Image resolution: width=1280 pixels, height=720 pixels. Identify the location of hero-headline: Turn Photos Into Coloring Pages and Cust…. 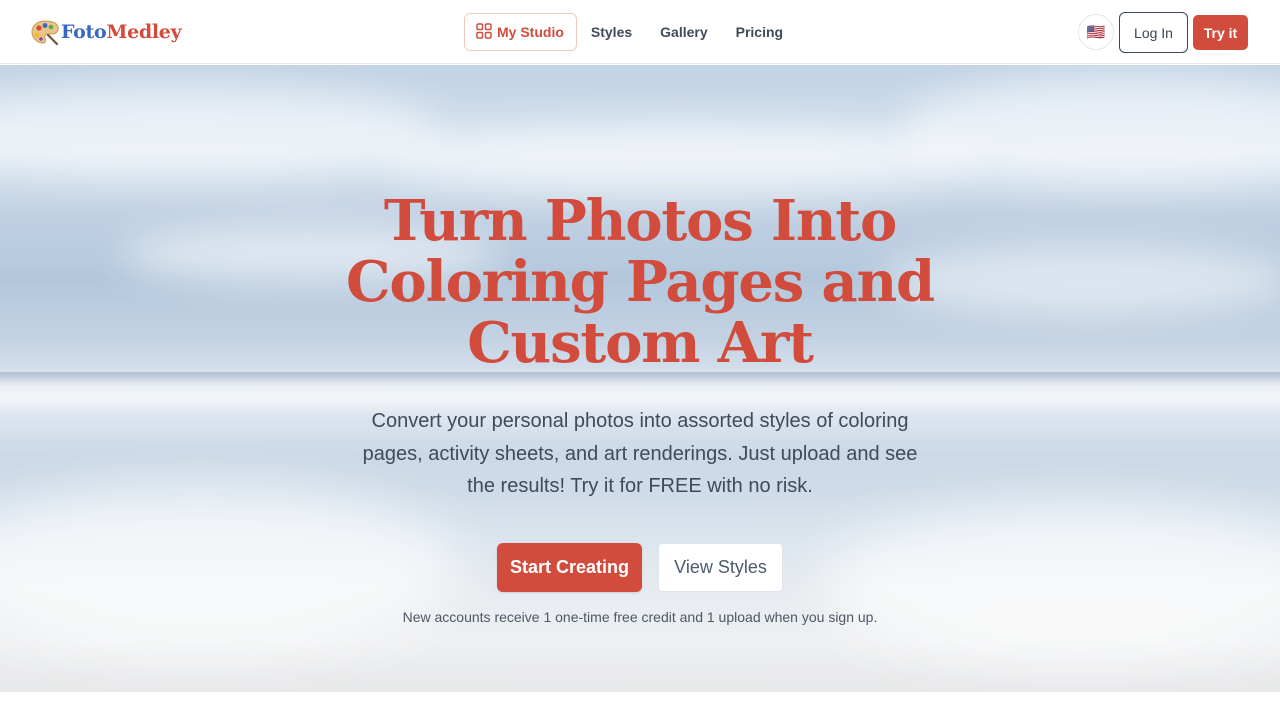
(640, 282).